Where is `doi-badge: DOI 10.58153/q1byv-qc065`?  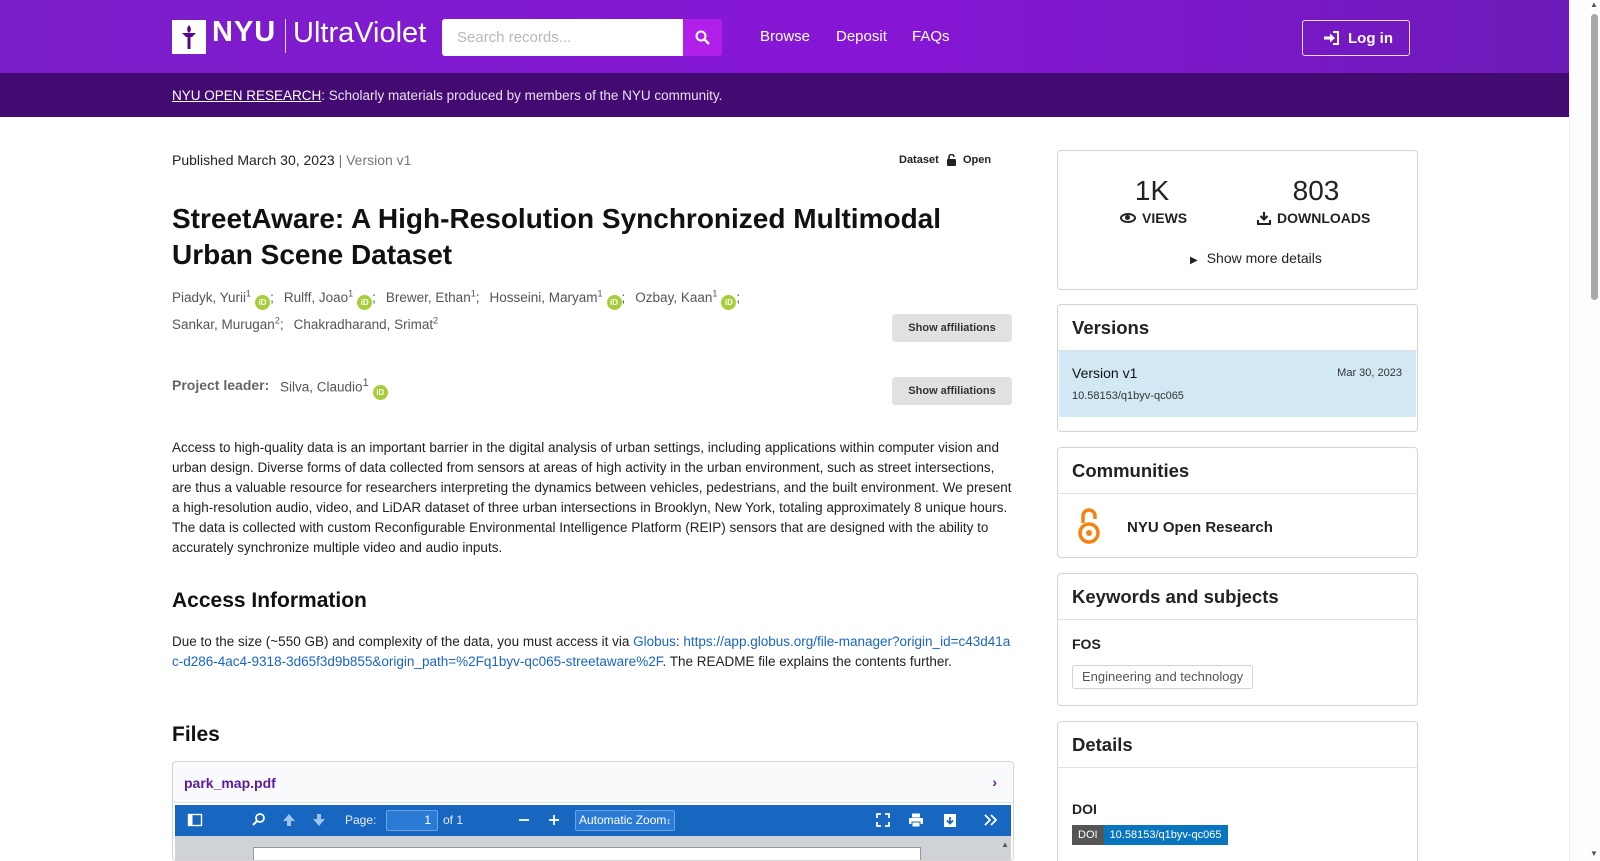 doi-badge: DOI 10.58153/q1byv-qc065 is located at coordinates (1150, 835).